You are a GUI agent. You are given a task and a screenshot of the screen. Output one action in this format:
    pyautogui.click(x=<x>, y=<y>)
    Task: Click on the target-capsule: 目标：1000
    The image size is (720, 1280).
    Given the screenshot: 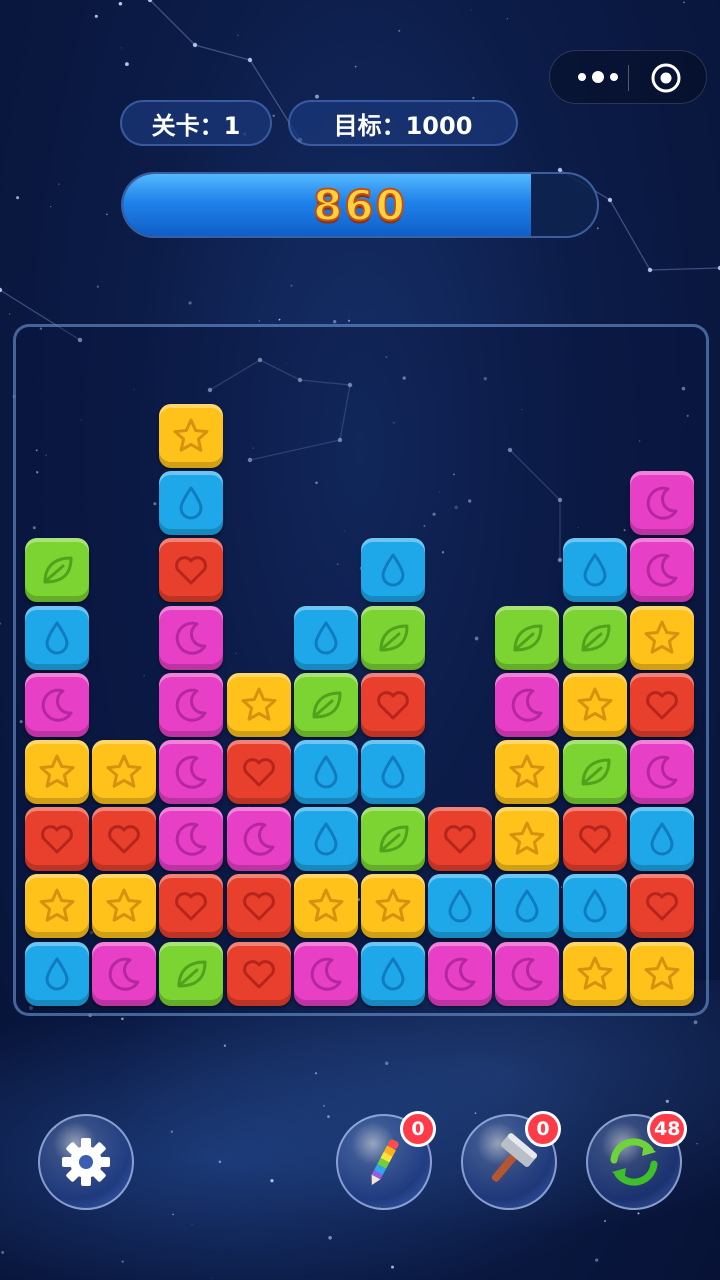 What is the action you would take?
    pyautogui.click(x=403, y=123)
    